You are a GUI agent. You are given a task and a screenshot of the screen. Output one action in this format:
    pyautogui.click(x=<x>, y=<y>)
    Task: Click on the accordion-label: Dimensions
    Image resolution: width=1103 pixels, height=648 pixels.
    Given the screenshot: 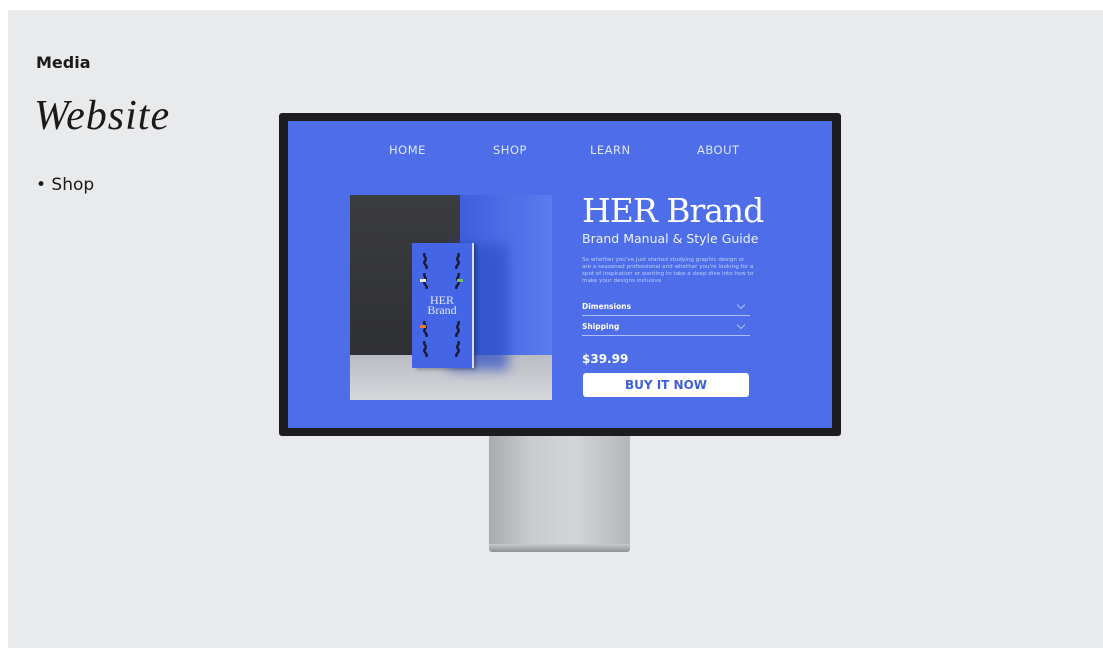 What is the action you would take?
    pyautogui.click(x=607, y=306)
    